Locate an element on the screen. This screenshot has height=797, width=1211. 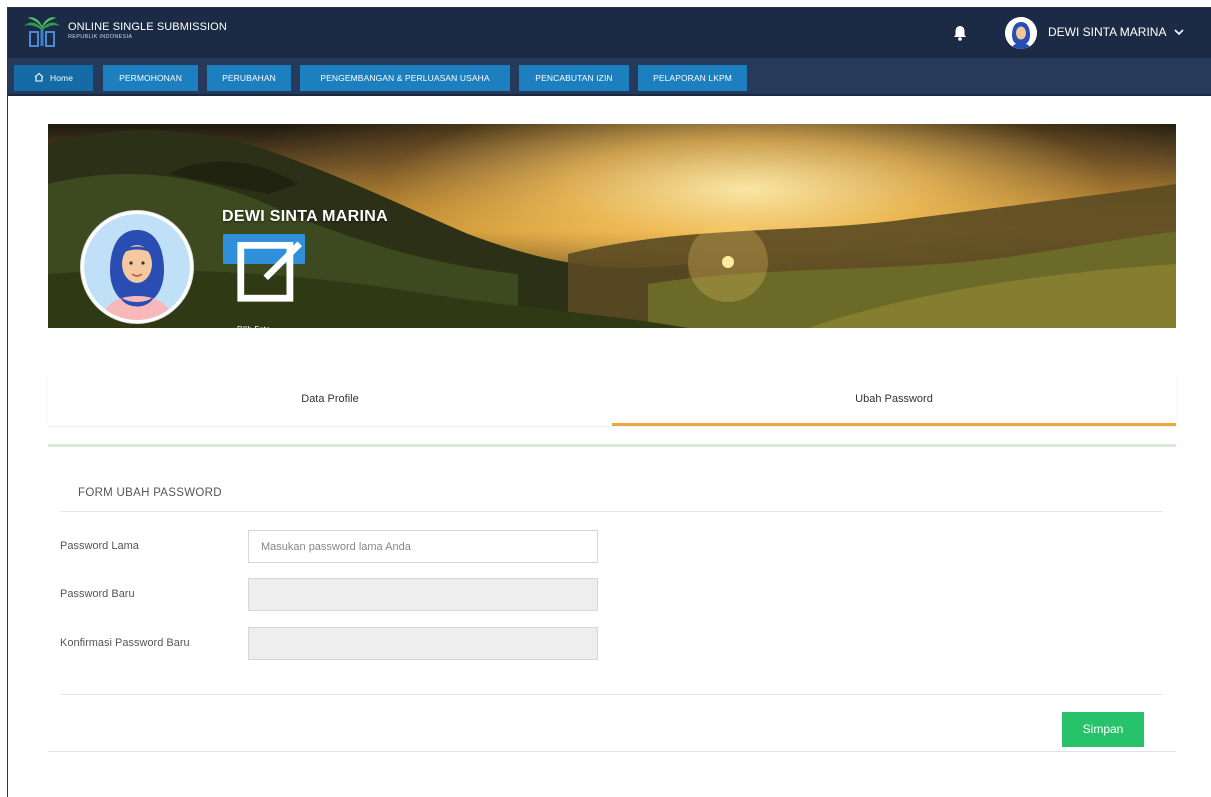
old-password-input is located at coordinates (423, 546).